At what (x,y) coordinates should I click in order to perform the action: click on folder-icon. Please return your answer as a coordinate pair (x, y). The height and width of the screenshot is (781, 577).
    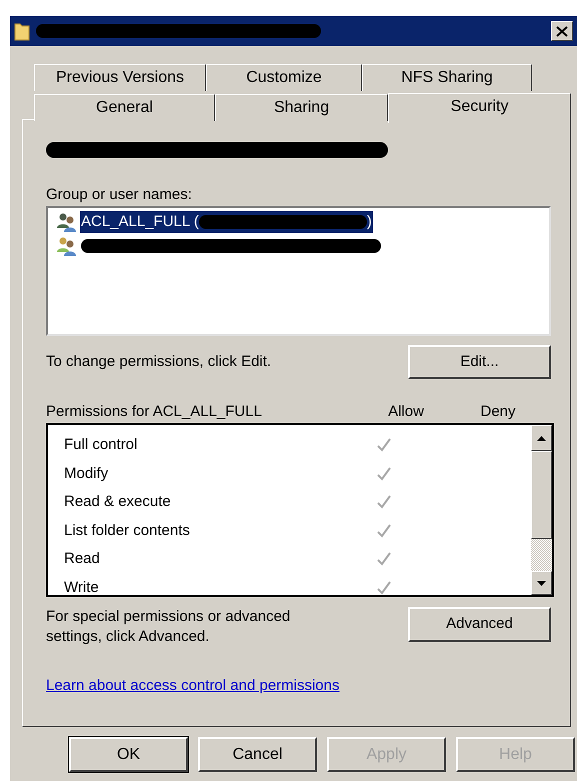
    Looking at the image, I should click on (22, 31).